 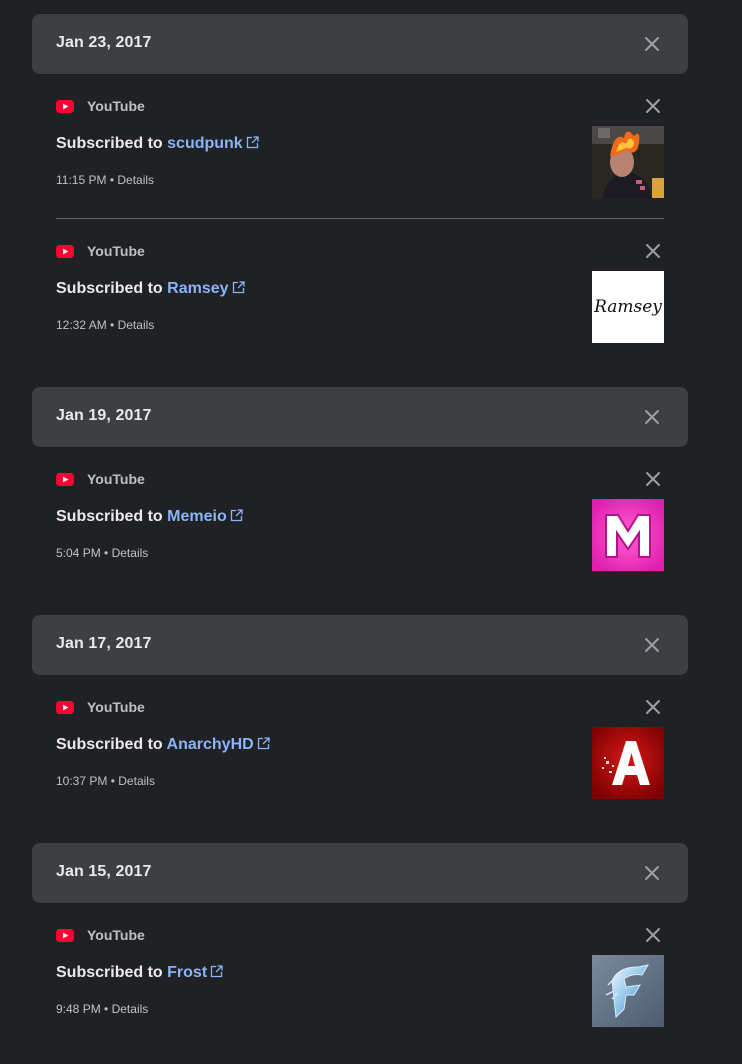 I want to click on date-header: Jan 15, 2017, so click(x=360, y=873).